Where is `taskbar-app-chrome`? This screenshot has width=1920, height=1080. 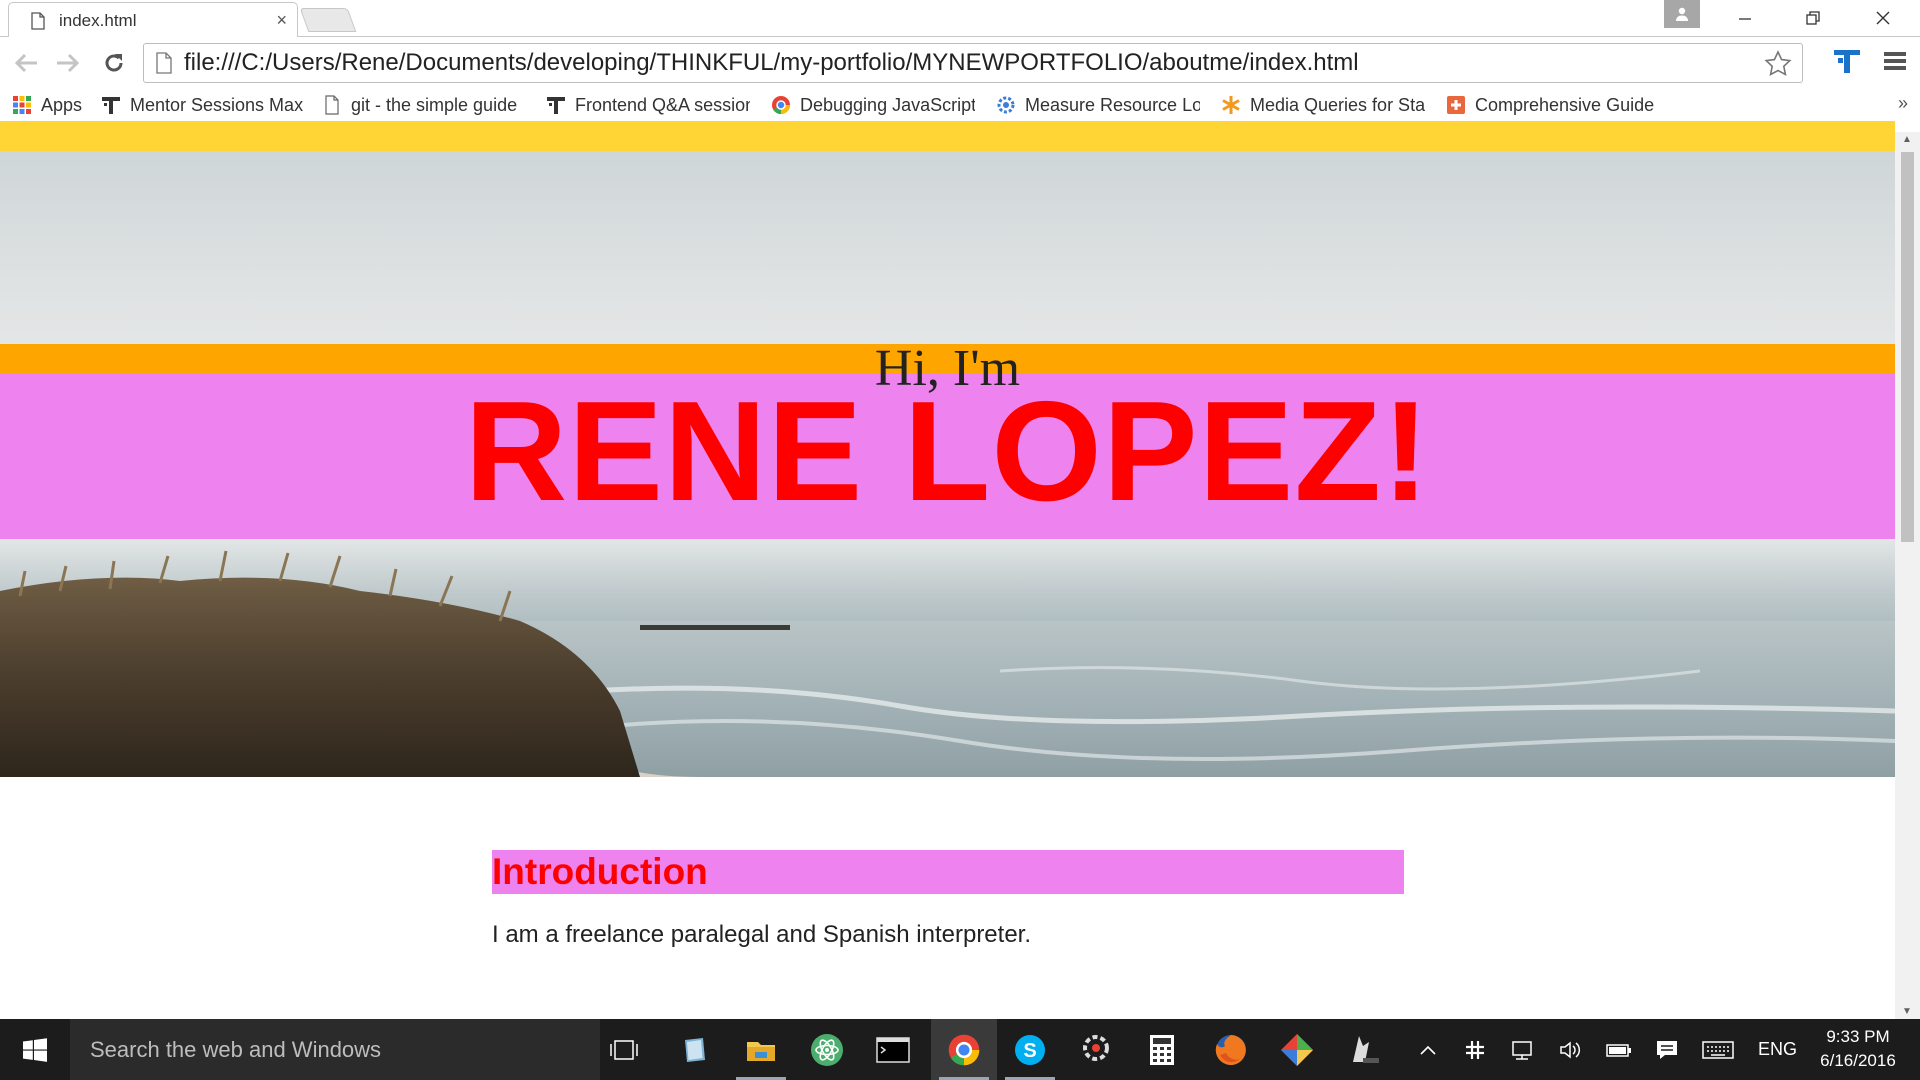
taskbar-app-chrome is located at coordinates (964, 1049).